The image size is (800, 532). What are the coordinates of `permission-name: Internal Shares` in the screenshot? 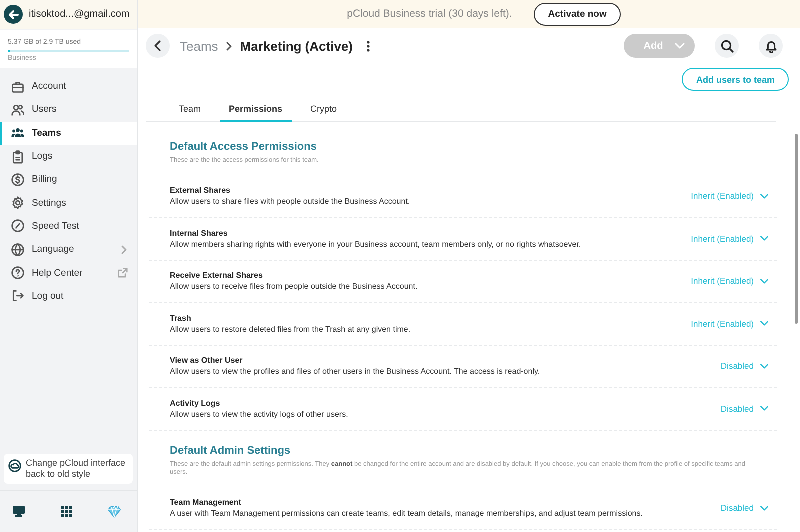 It's located at (199, 233).